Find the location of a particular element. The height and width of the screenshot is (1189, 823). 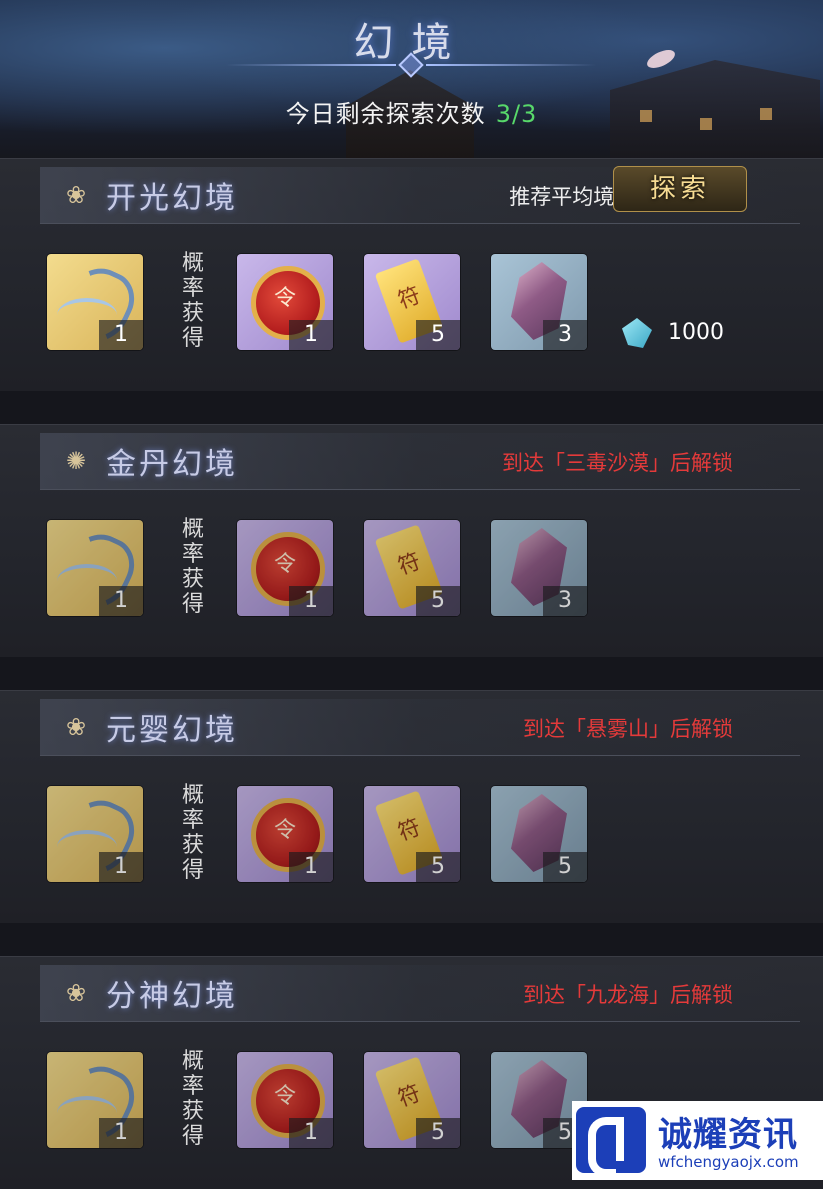

brand-logo is located at coordinates (611, 1142).